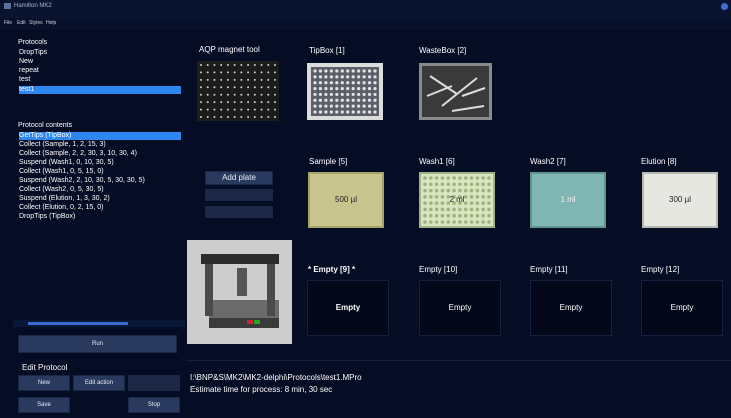 The width and height of the screenshot is (731, 418). I want to click on tipbox-plate, so click(345, 91).